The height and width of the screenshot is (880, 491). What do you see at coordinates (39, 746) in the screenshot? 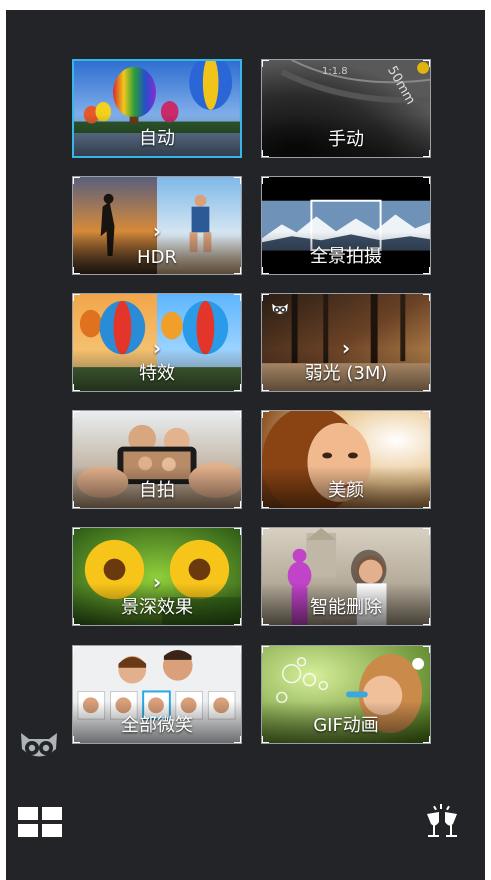
I see `owl-icon` at bounding box center [39, 746].